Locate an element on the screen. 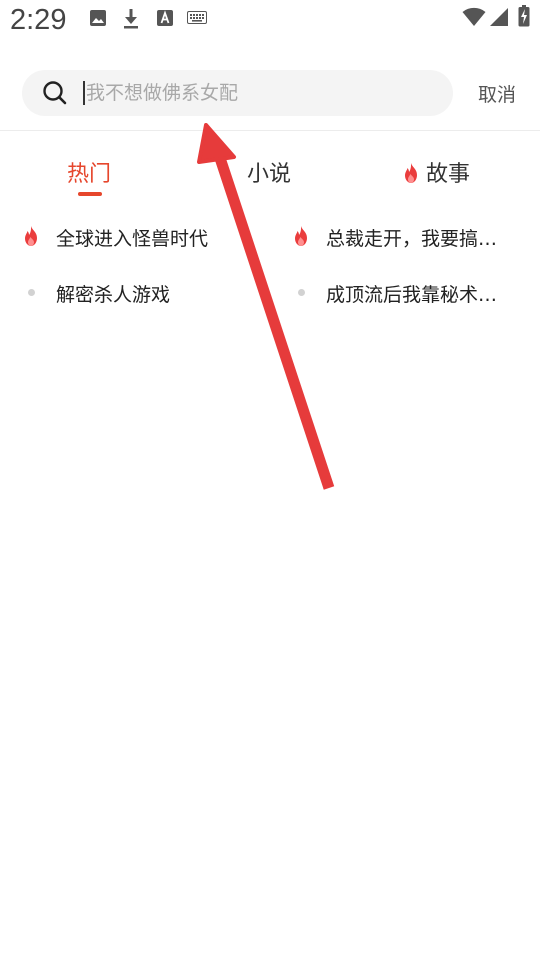  text-cursor is located at coordinates (84, 93).